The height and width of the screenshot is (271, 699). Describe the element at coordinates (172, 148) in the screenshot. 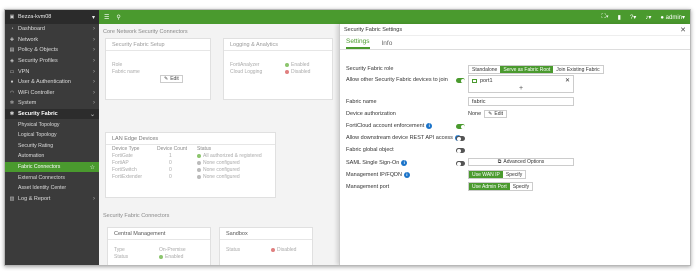

I see `column-header: Device Count` at that location.